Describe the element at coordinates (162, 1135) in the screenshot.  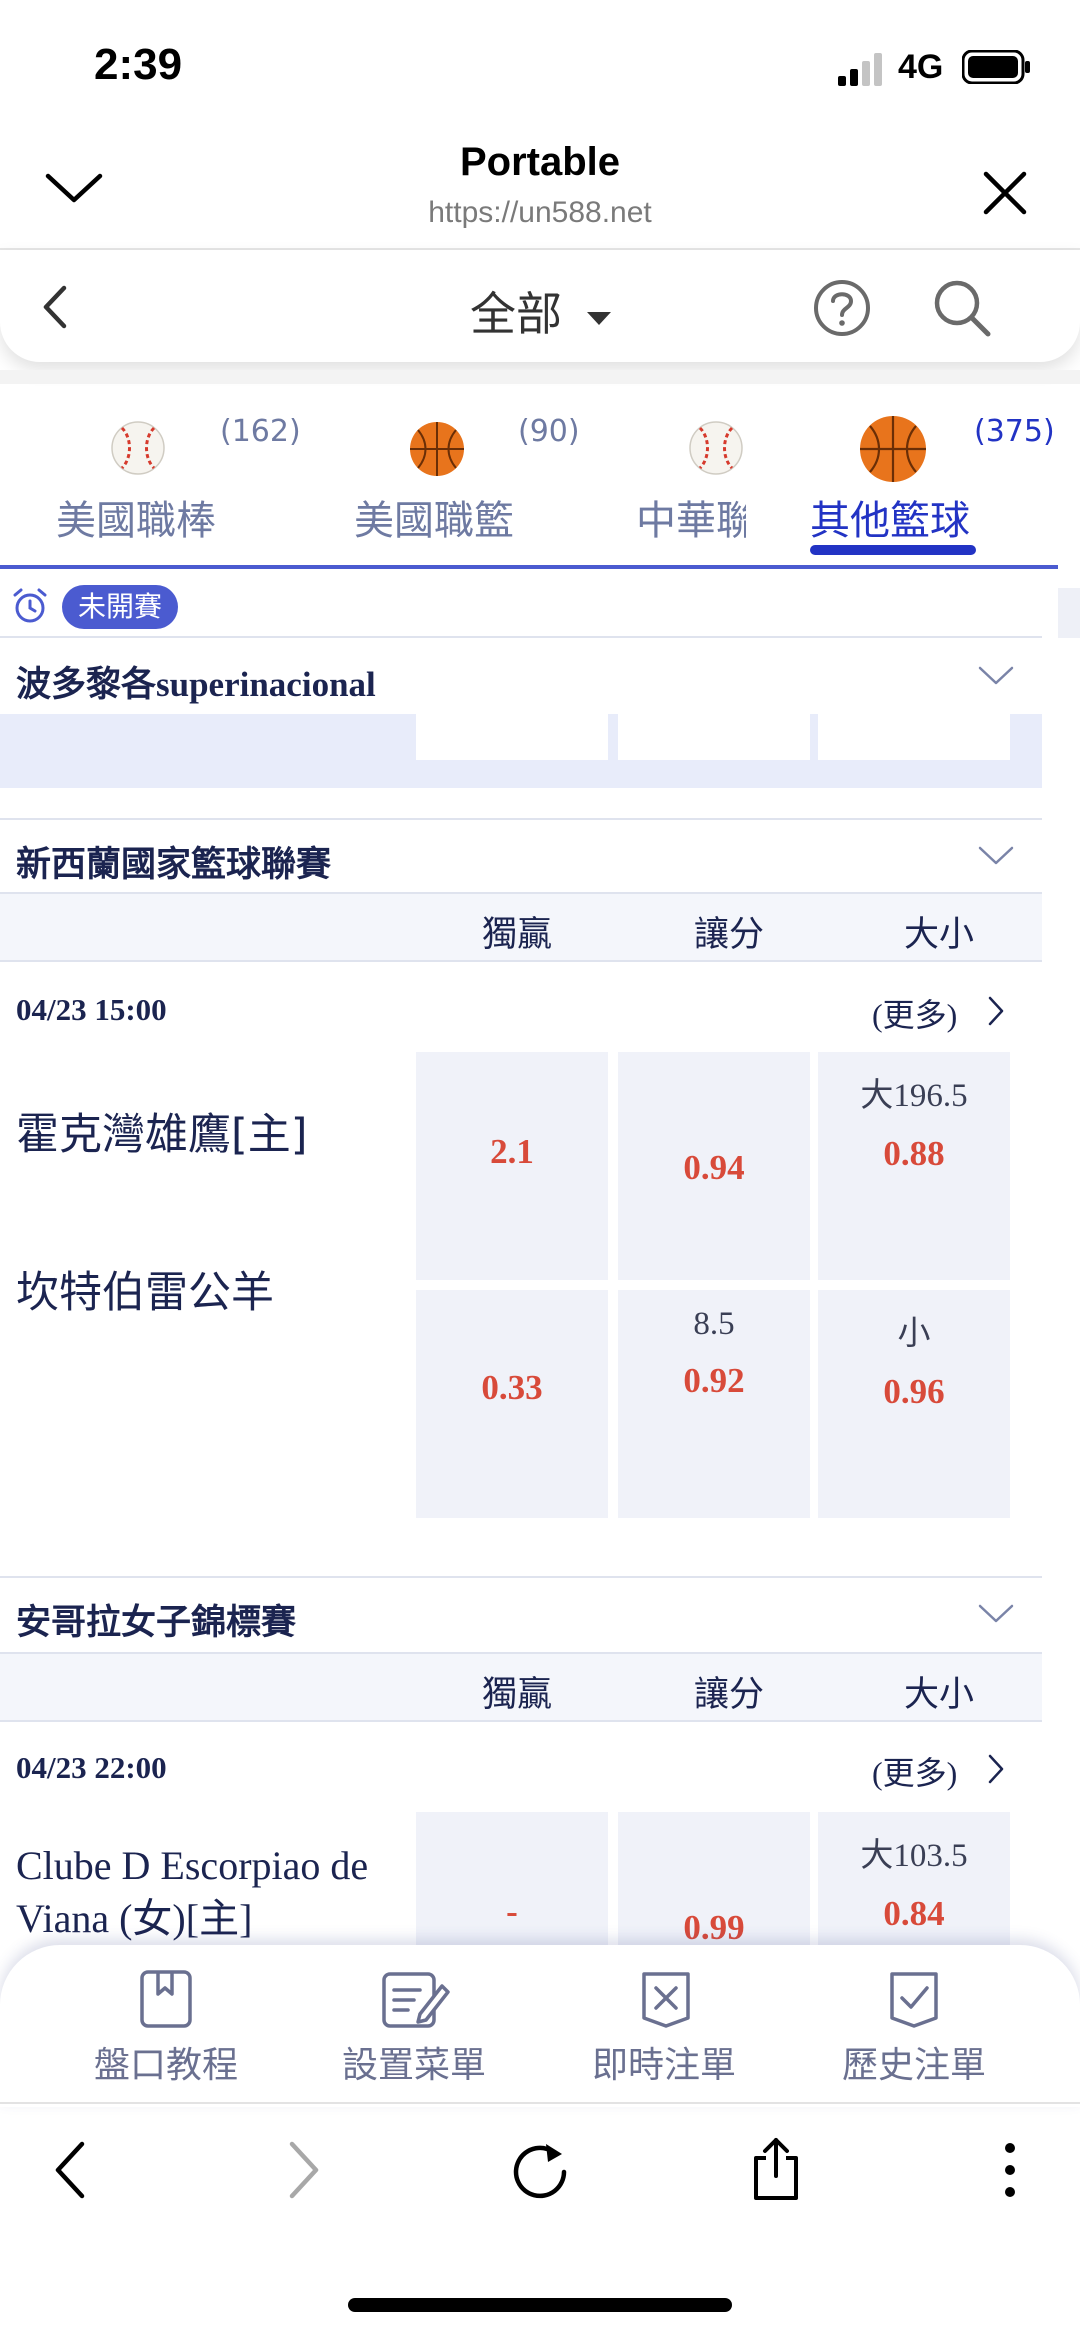
I see `home-team: 霍克灣雄鷹[主]` at that location.